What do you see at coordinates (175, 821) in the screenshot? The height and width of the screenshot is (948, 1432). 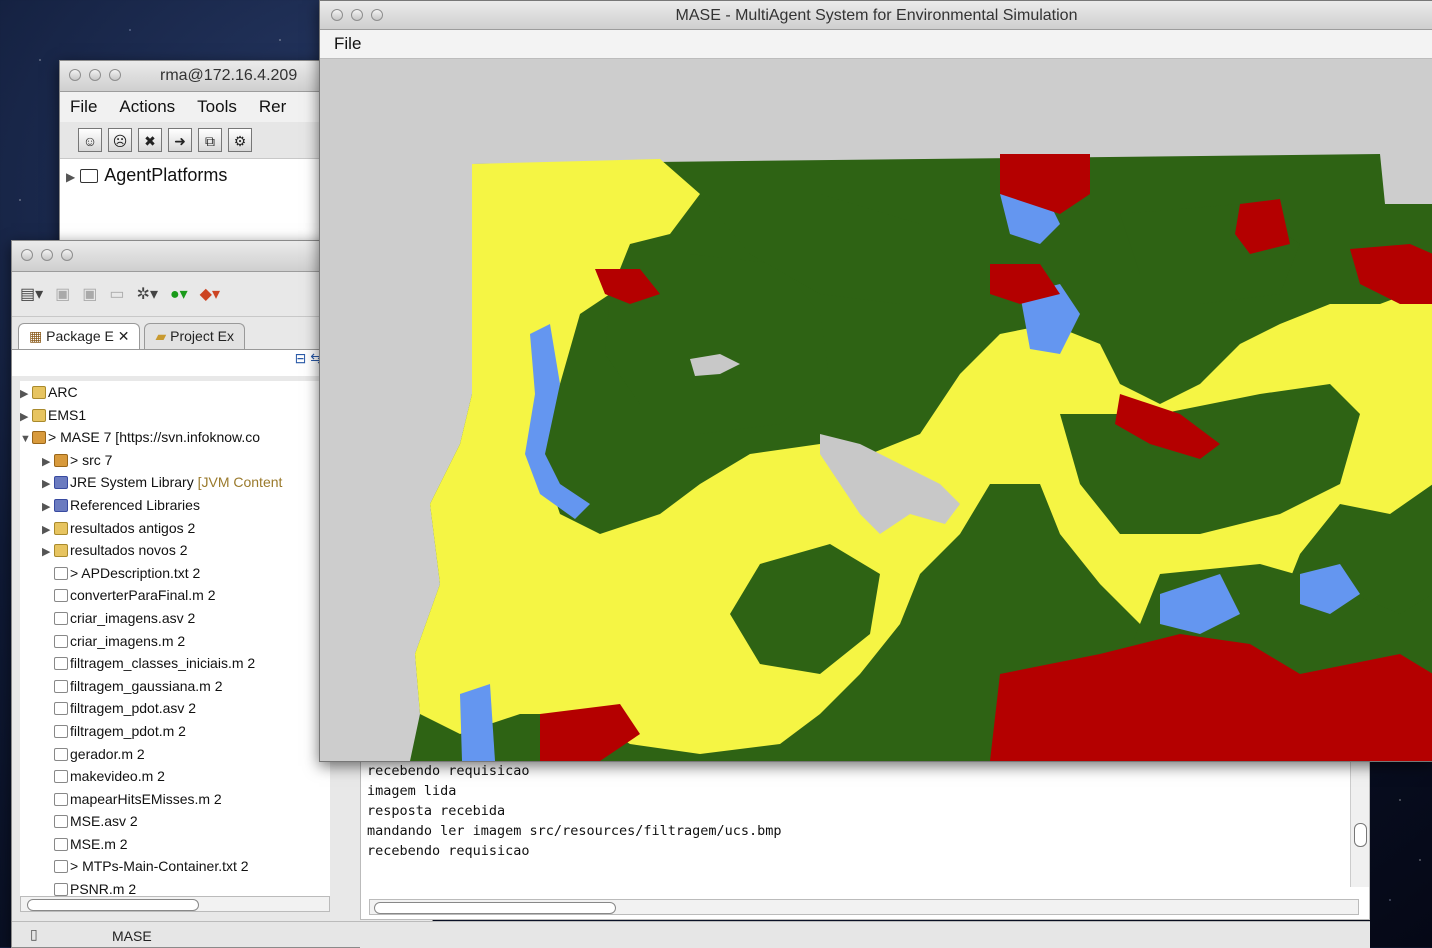 I see `tree-node: MSE.asv 2` at bounding box center [175, 821].